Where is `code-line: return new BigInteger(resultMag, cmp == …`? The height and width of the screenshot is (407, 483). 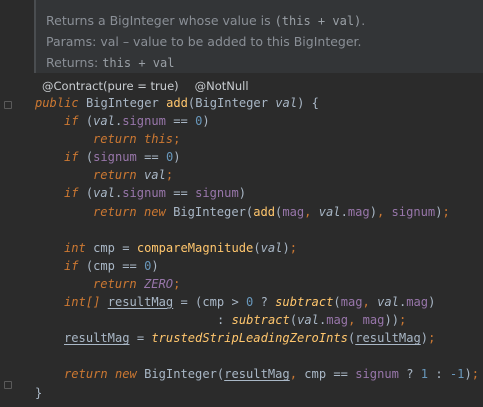 code-line: return new BigInteger(resultMag, cmp == … is located at coordinates (272, 374).